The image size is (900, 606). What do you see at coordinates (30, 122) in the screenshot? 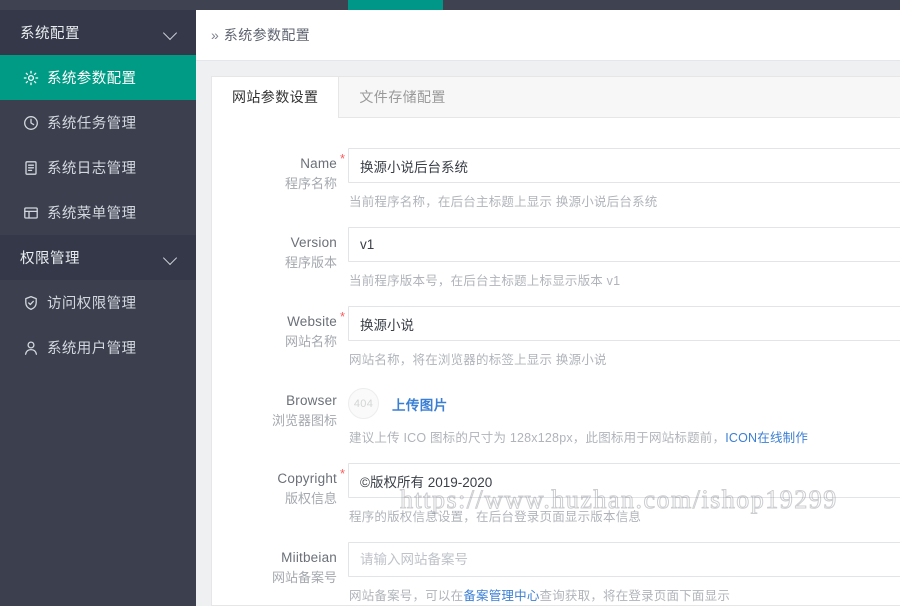
I see `clock-icon` at bounding box center [30, 122].